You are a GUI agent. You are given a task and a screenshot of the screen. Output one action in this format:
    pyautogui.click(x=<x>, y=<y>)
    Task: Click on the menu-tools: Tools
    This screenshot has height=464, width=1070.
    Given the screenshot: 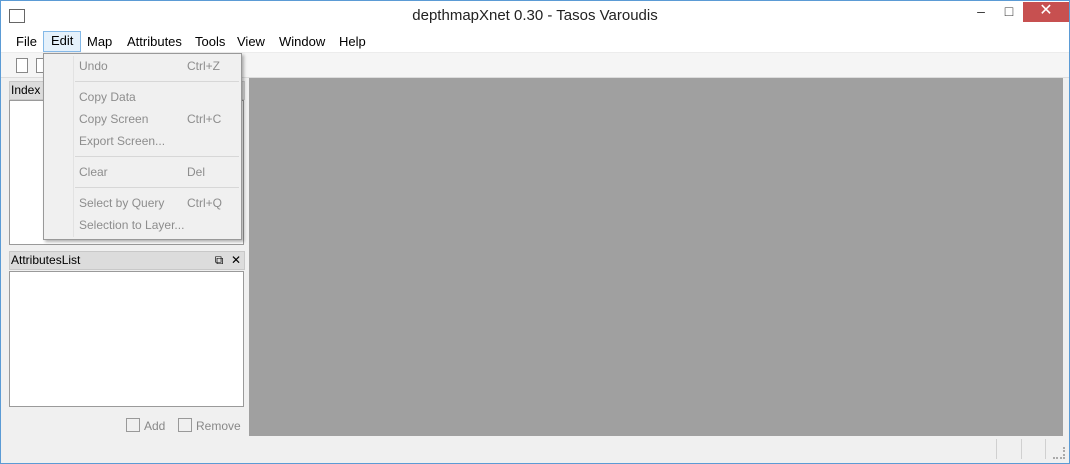 What is the action you would take?
    pyautogui.click(x=210, y=41)
    